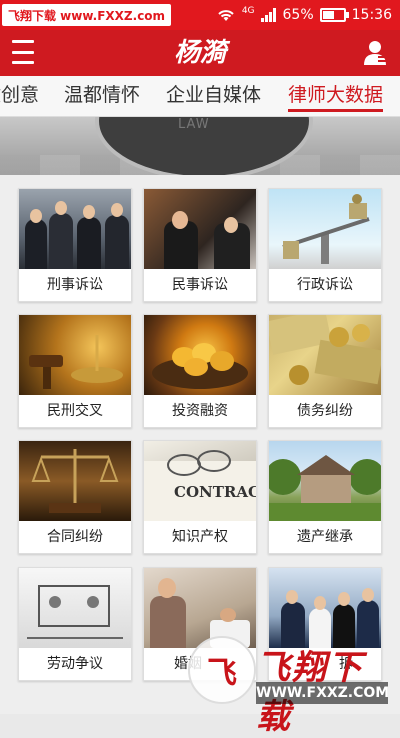 Image resolution: width=400 pixels, height=738 pixels. What do you see at coordinates (325, 537) in the screenshot?
I see `card-label: 遗产继承` at bounding box center [325, 537].